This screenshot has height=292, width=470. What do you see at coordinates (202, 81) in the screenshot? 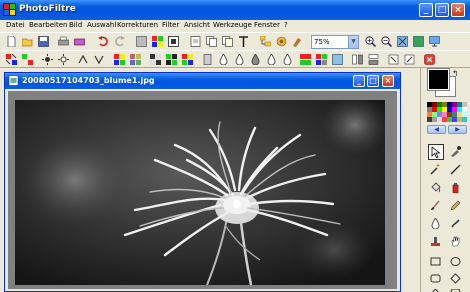
I see `image-window-title-bar: 20080517104703_blume1.jpg _ □ ×` at bounding box center [202, 81].